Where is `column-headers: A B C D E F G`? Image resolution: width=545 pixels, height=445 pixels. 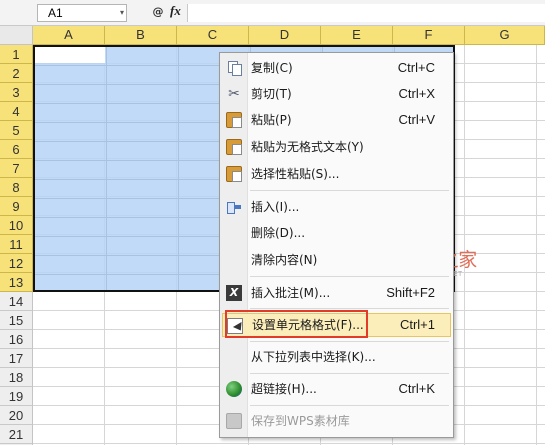
column-headers: A B C D E F G is located at coordinates (289, 35).